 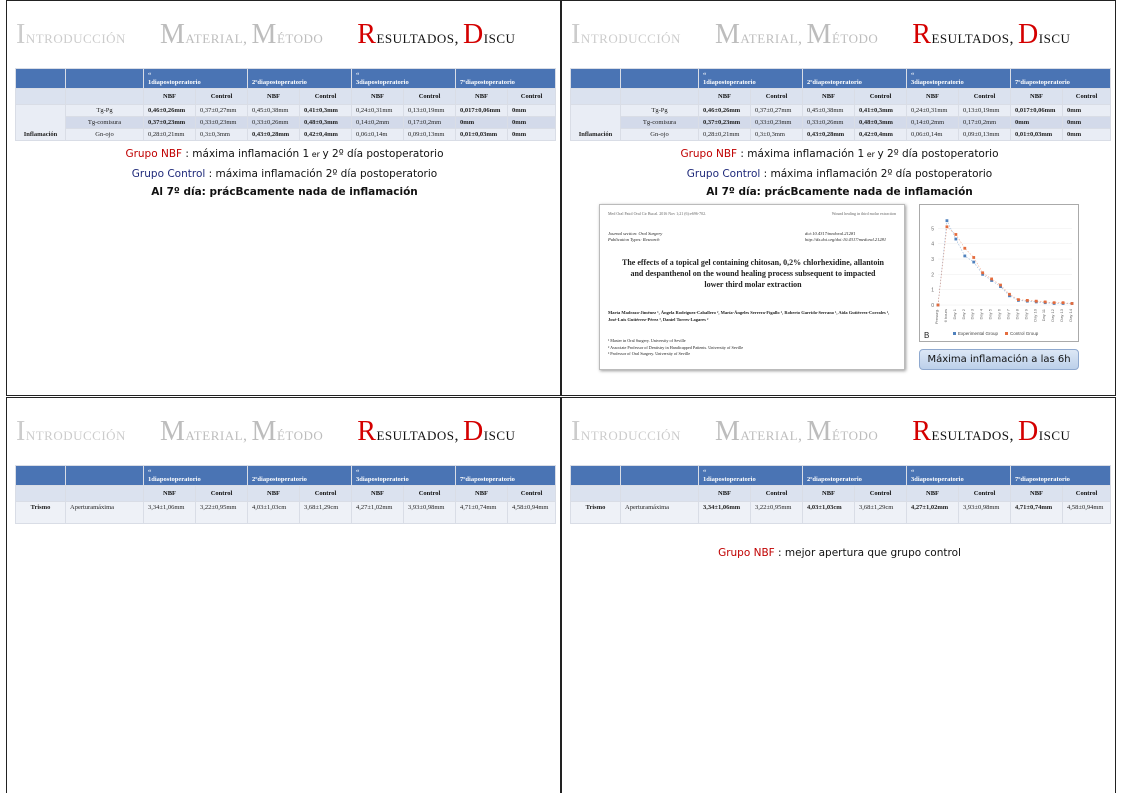 What do you see at coordinates (724, 134) in the screenshot?
I see `table-cell: 0,28±0,21mm` at bounding box center [724, 134].